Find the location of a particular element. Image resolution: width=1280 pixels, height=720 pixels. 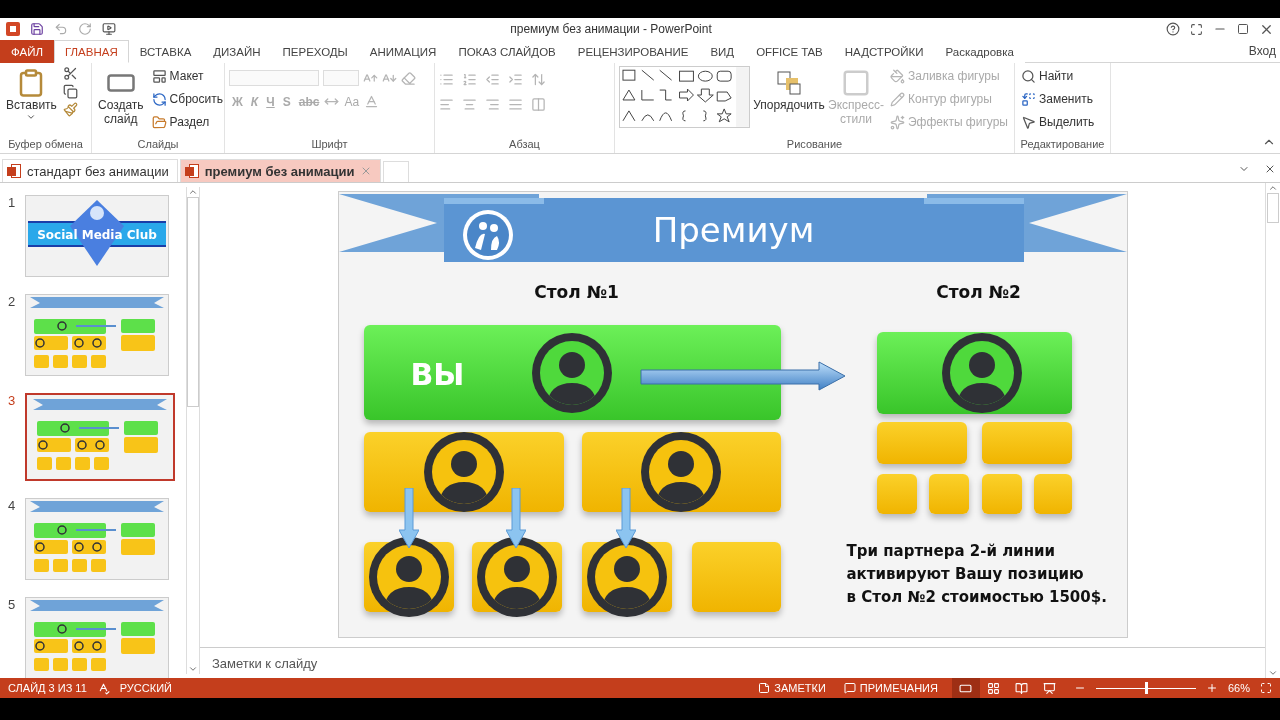

slide-number: 1 is located at coordinates (12, 202).